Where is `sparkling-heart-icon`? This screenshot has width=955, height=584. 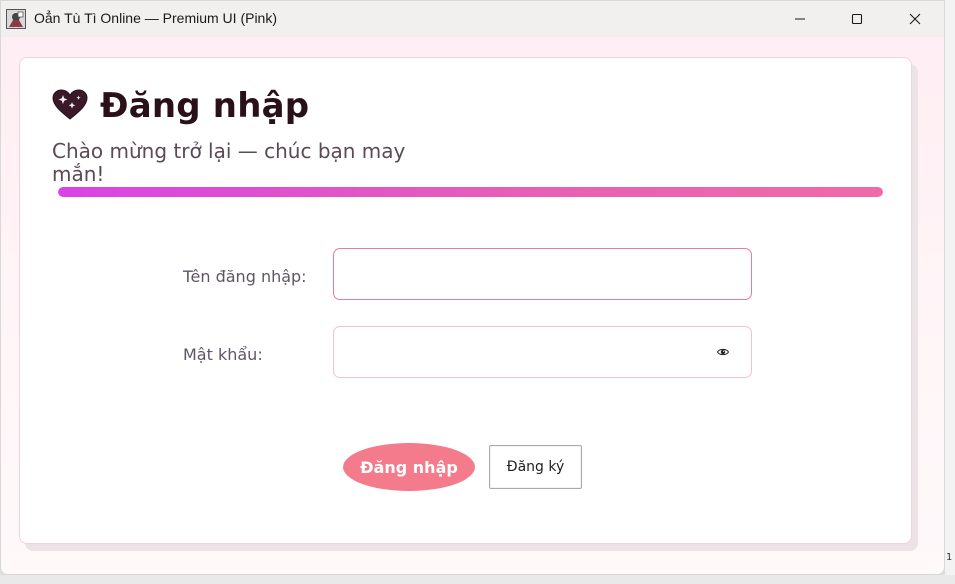
sparkling-heart-icon is located at coordinates (70, 104).